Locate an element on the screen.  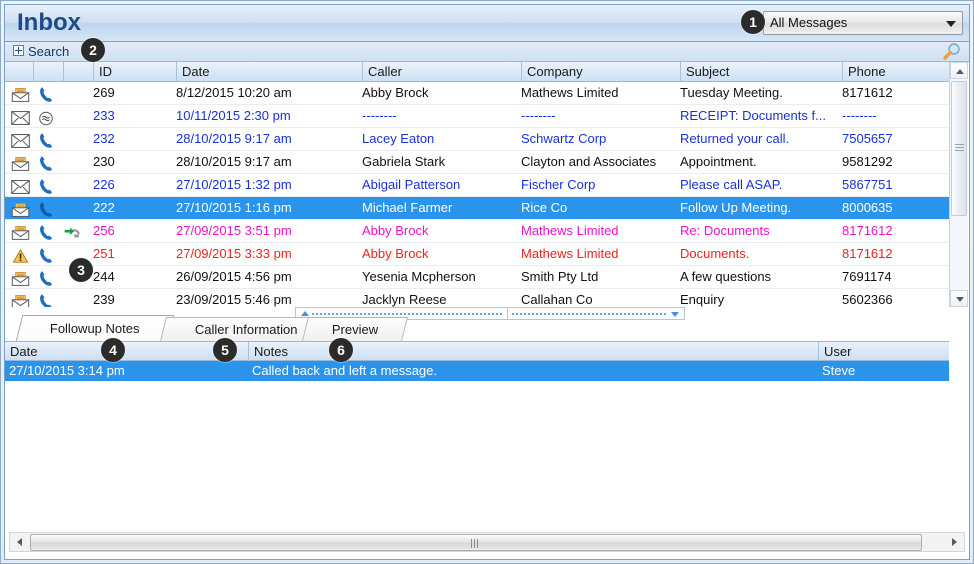
cell-subject: Appointment. is located at coordinates (718, 161).